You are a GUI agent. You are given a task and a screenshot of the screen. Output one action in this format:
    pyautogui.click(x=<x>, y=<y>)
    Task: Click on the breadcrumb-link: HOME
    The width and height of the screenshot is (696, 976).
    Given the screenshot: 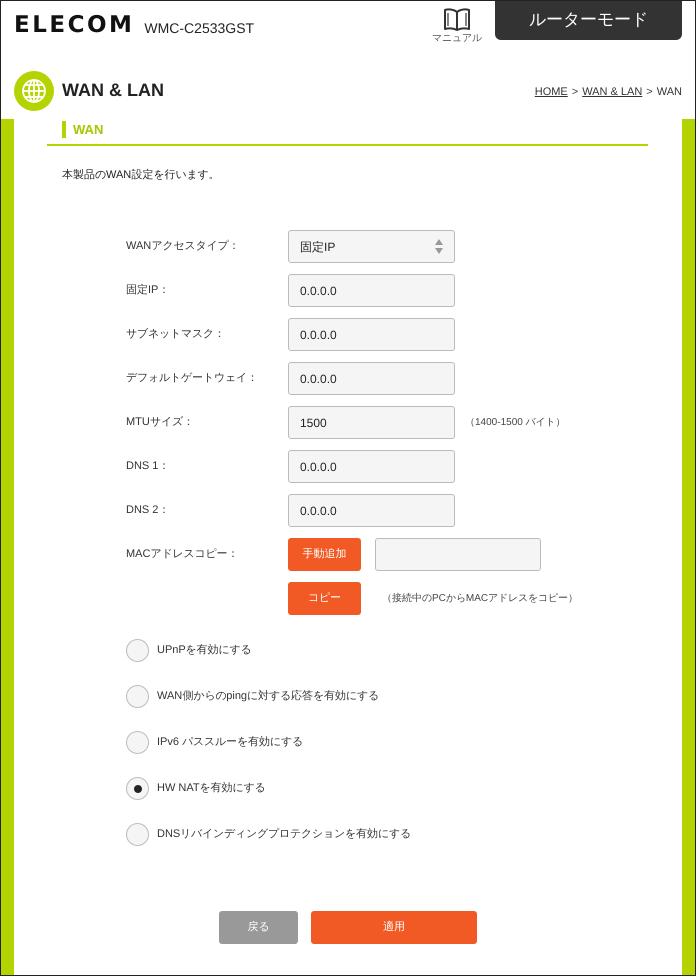 What is the action you would take?
    pyautogui.click(x=551, y=92)
    